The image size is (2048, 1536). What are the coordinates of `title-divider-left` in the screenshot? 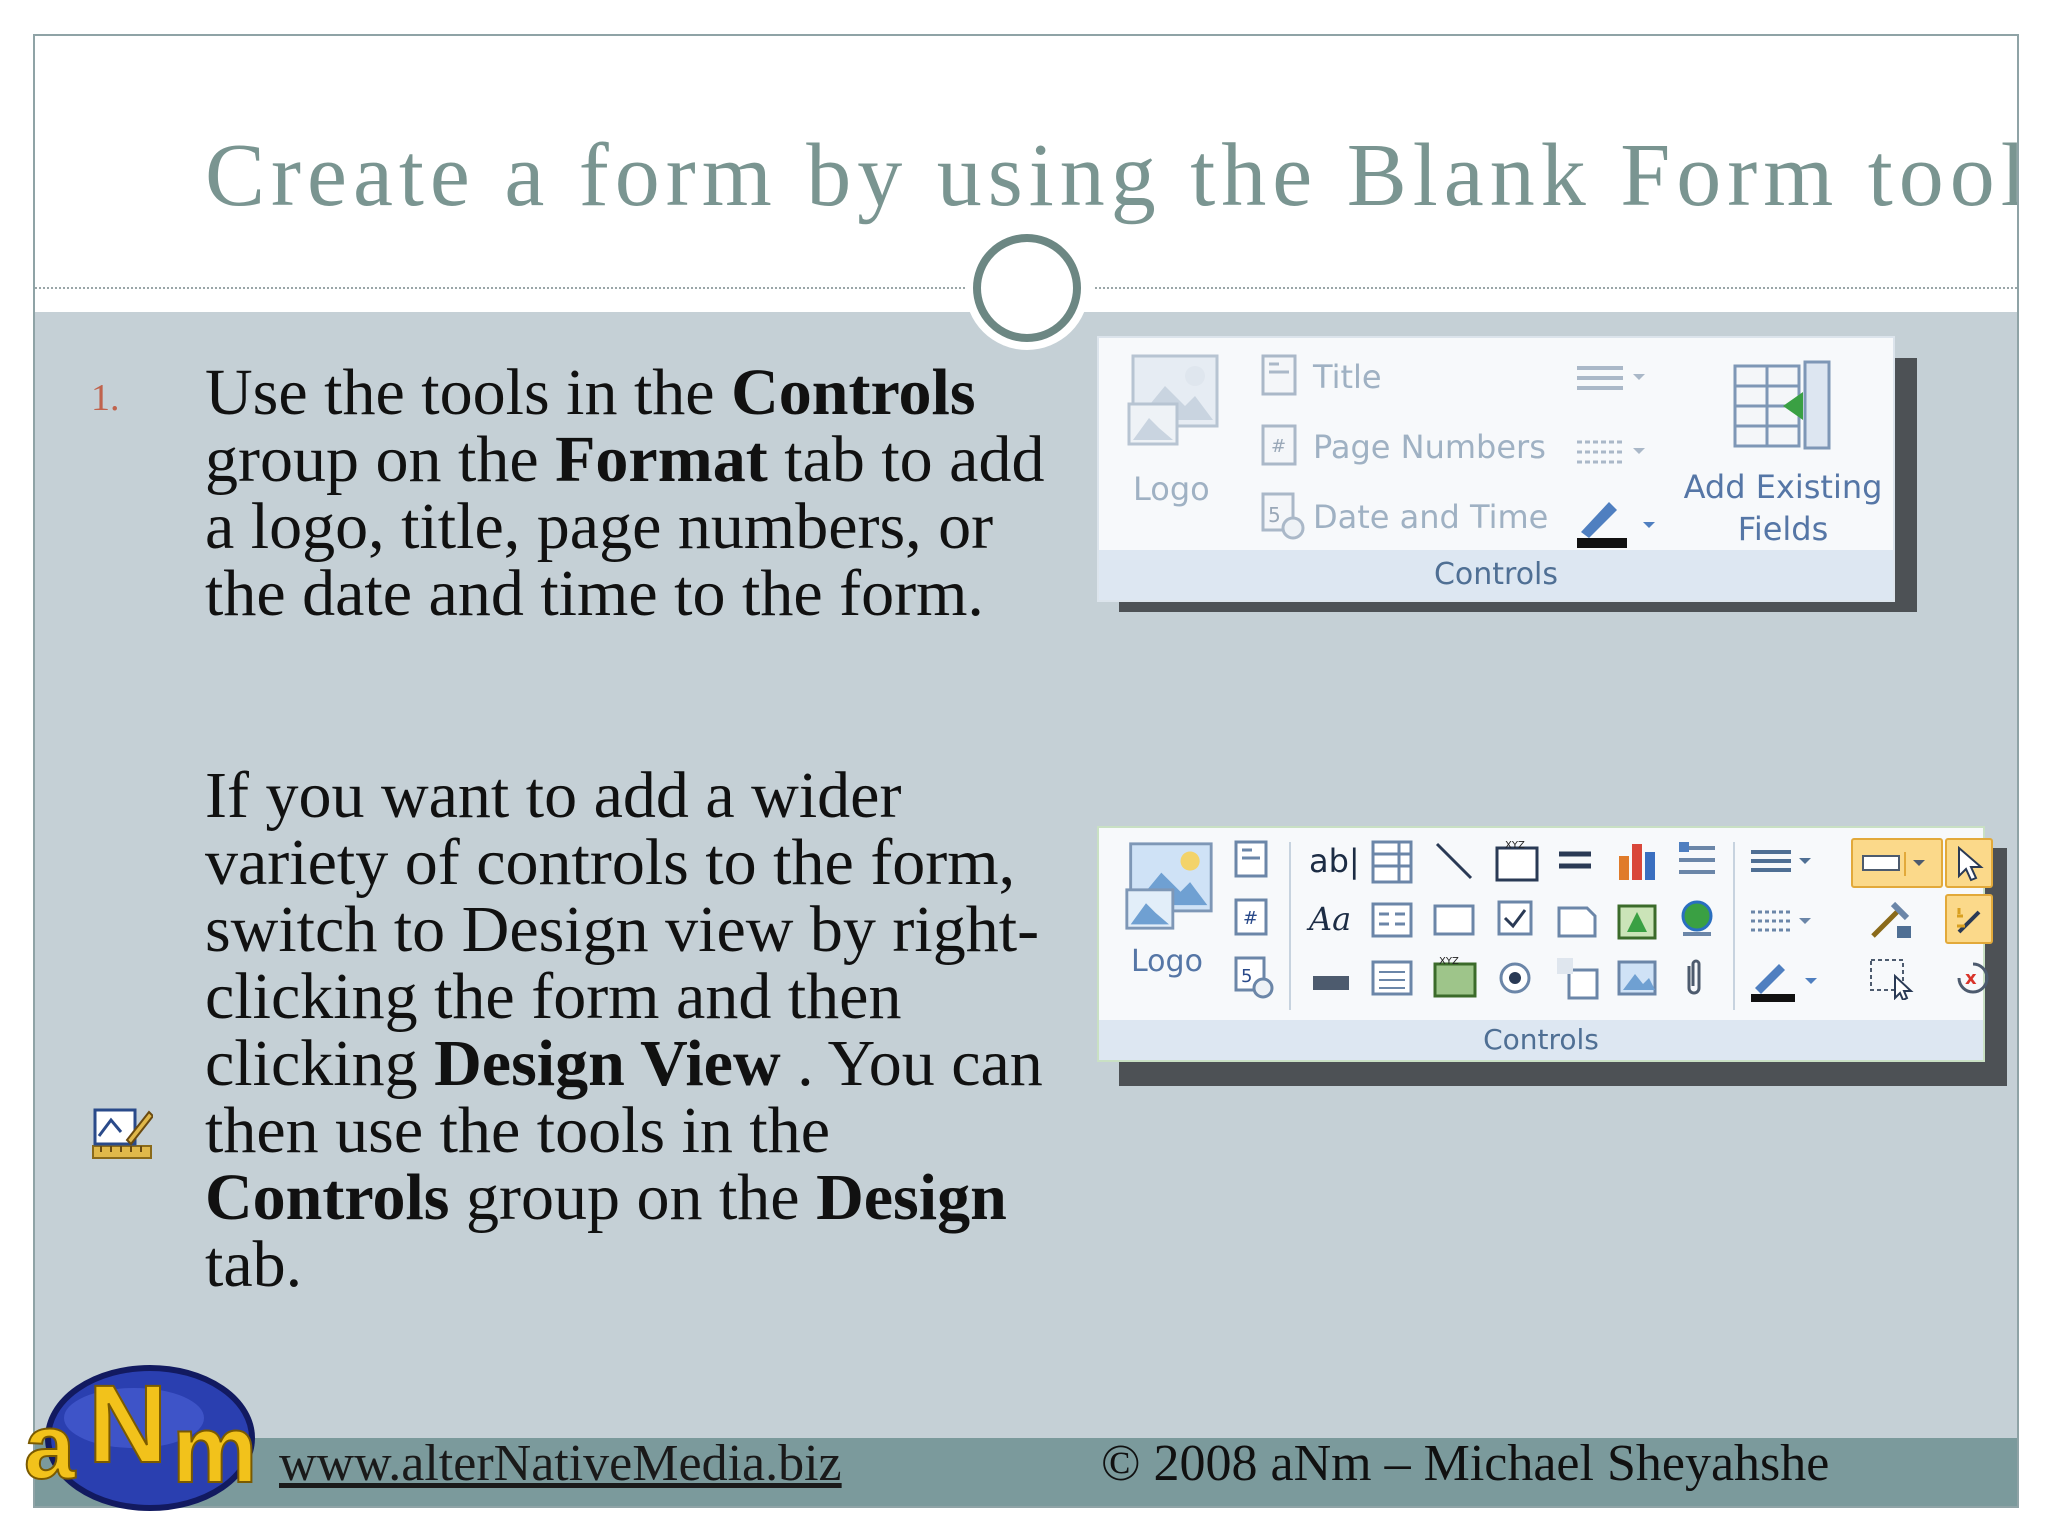 It's located at (500, 288).